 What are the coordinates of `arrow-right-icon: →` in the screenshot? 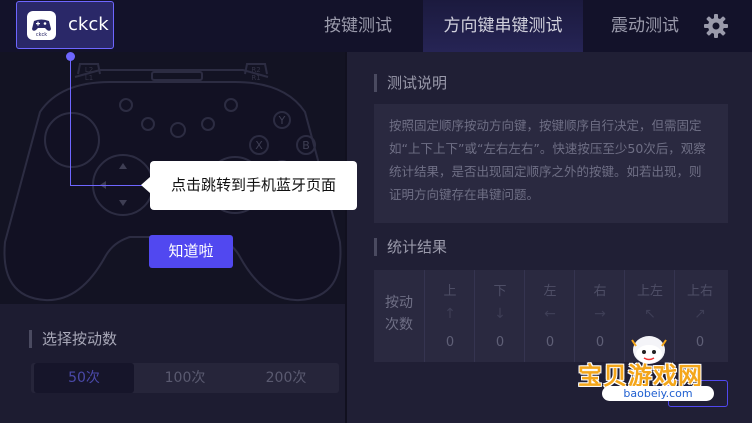 It's located at (600, 314).